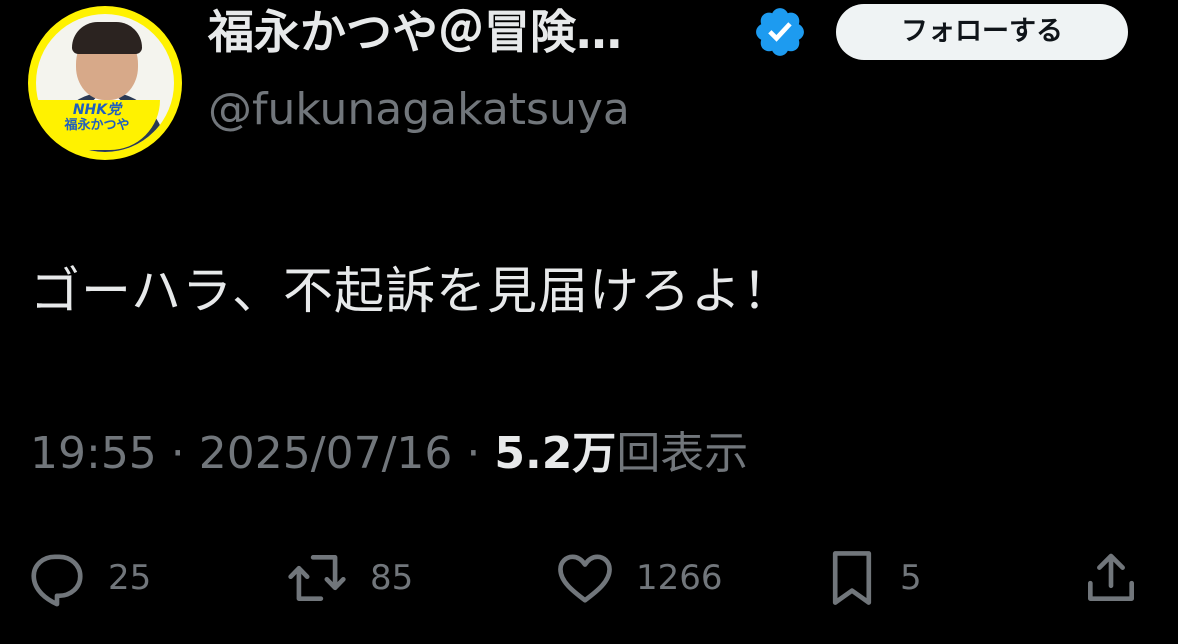 Image resolution: width=1178 pixels, height=644 pixels. I want to click on reply-button: 25, so click(88, 578).